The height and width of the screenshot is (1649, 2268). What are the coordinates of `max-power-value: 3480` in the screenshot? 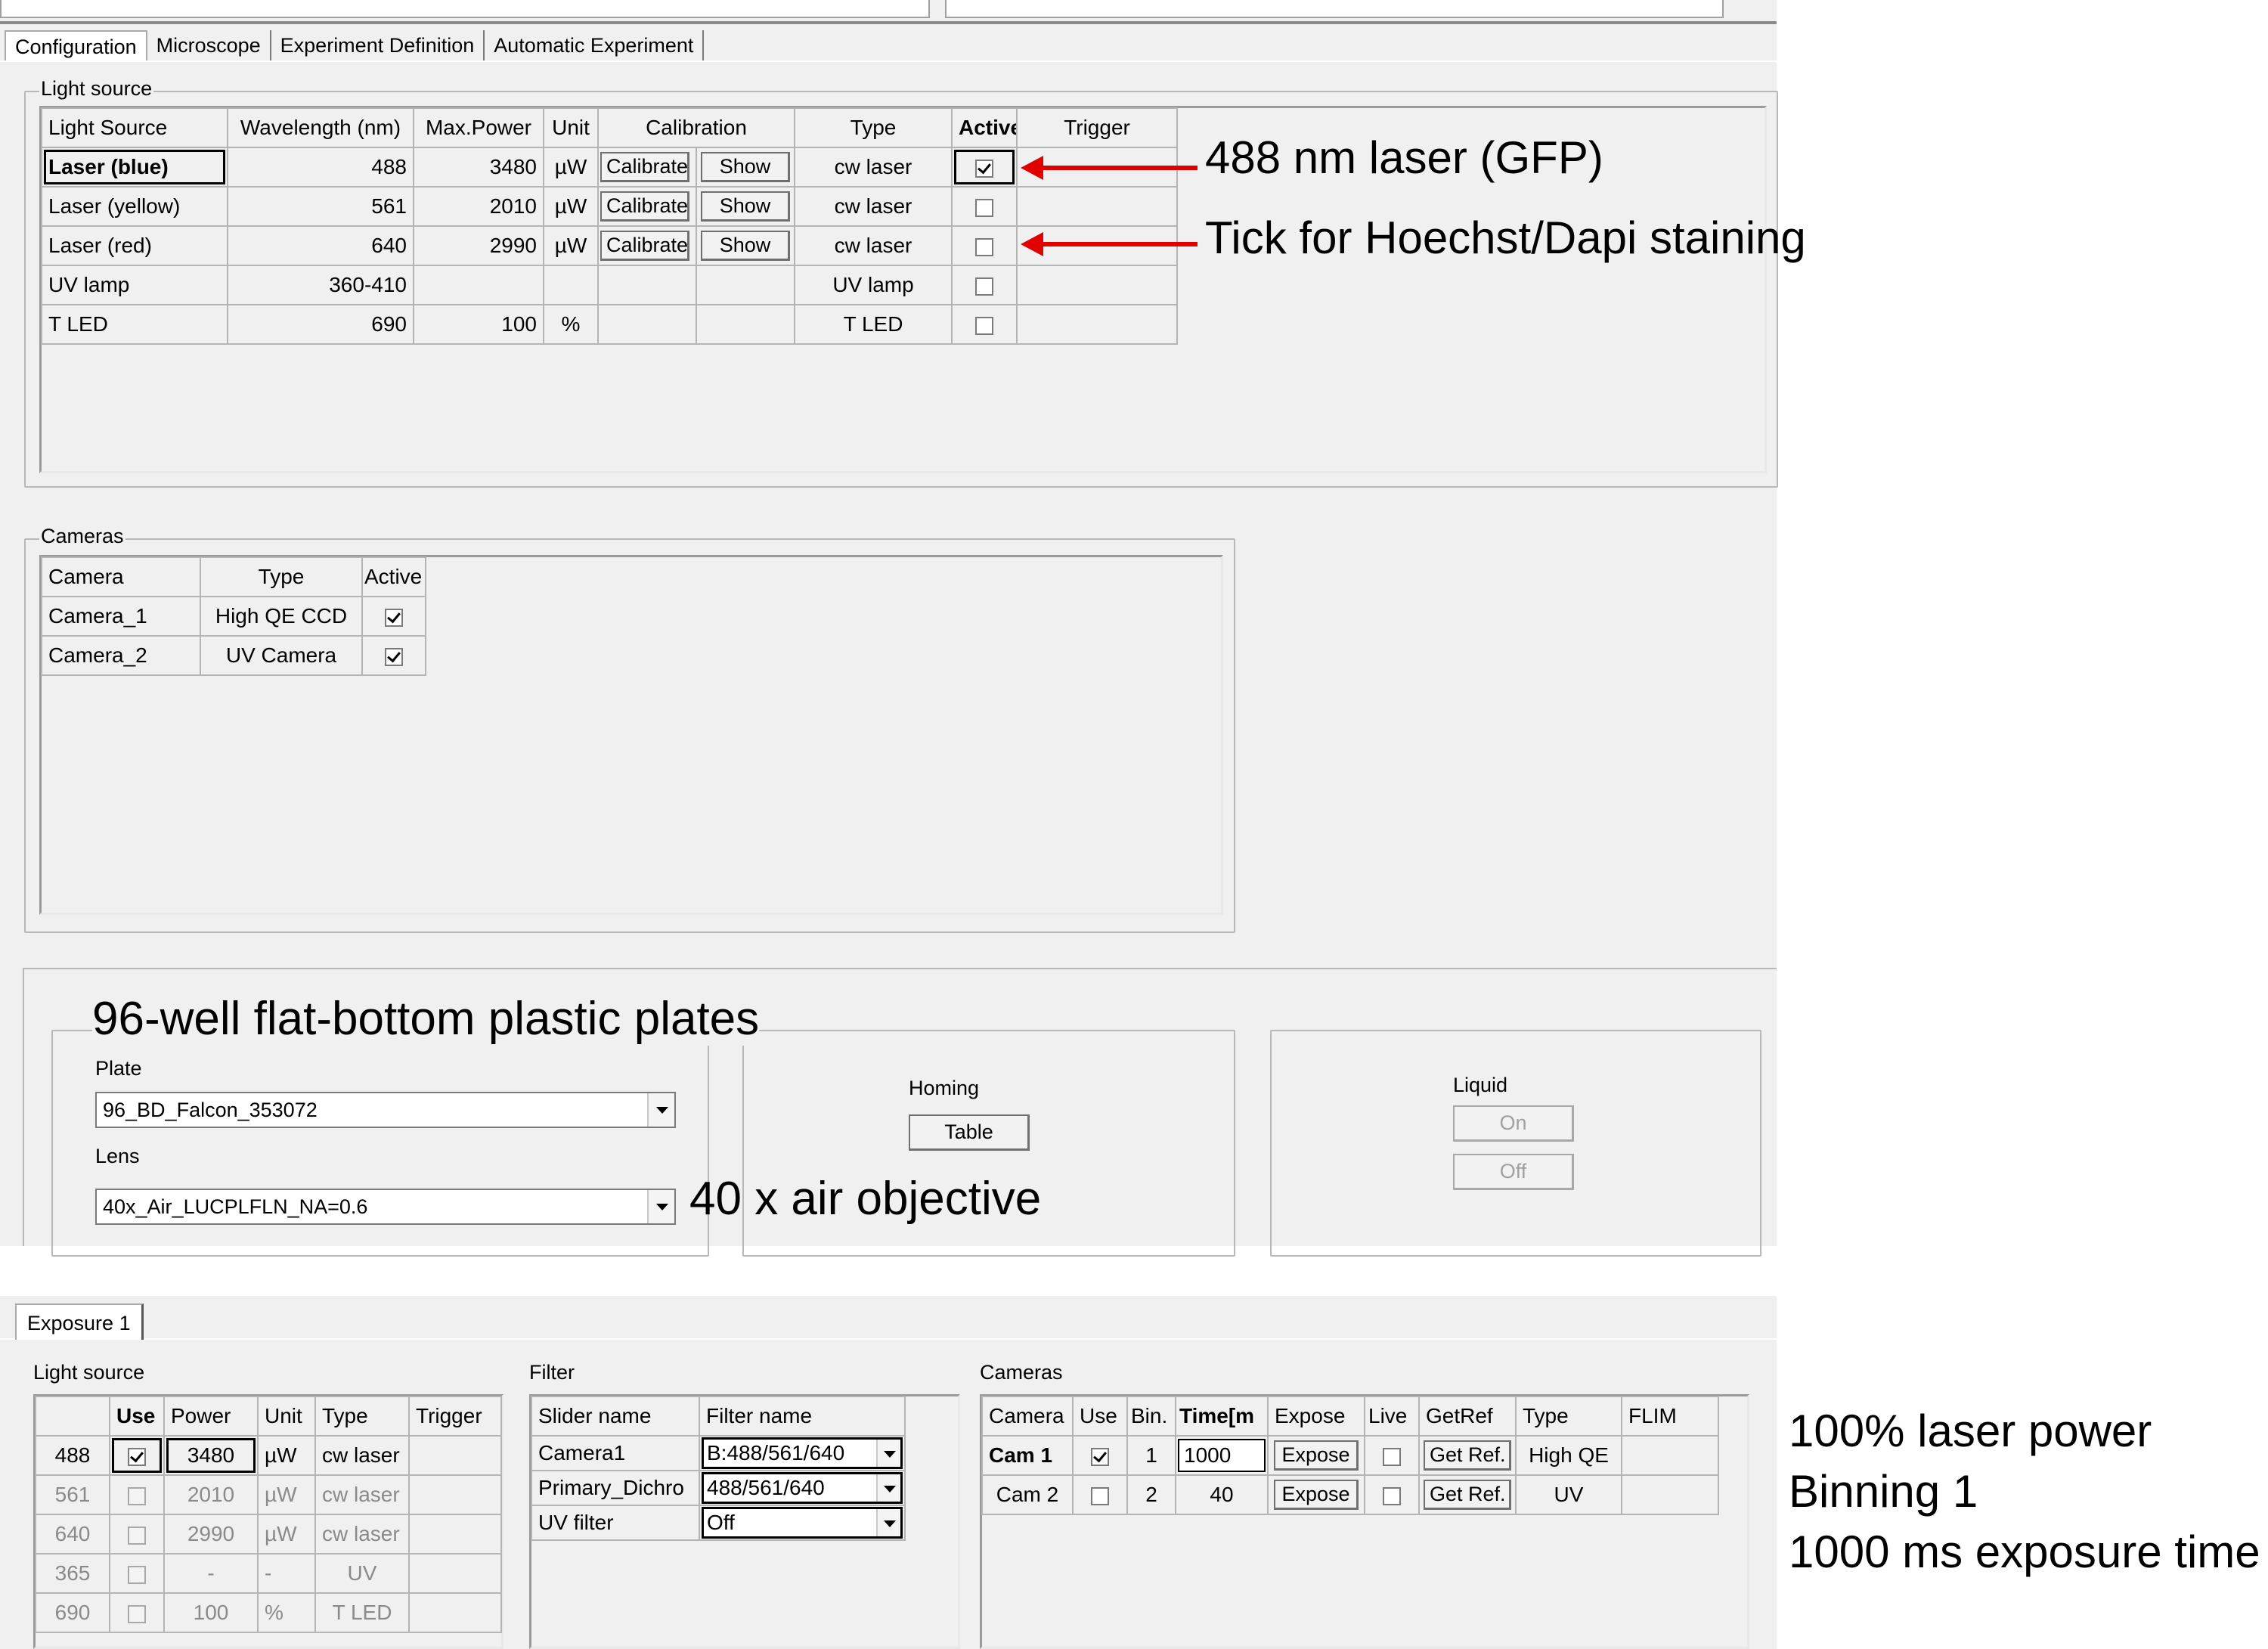 It's located at (478, 167).